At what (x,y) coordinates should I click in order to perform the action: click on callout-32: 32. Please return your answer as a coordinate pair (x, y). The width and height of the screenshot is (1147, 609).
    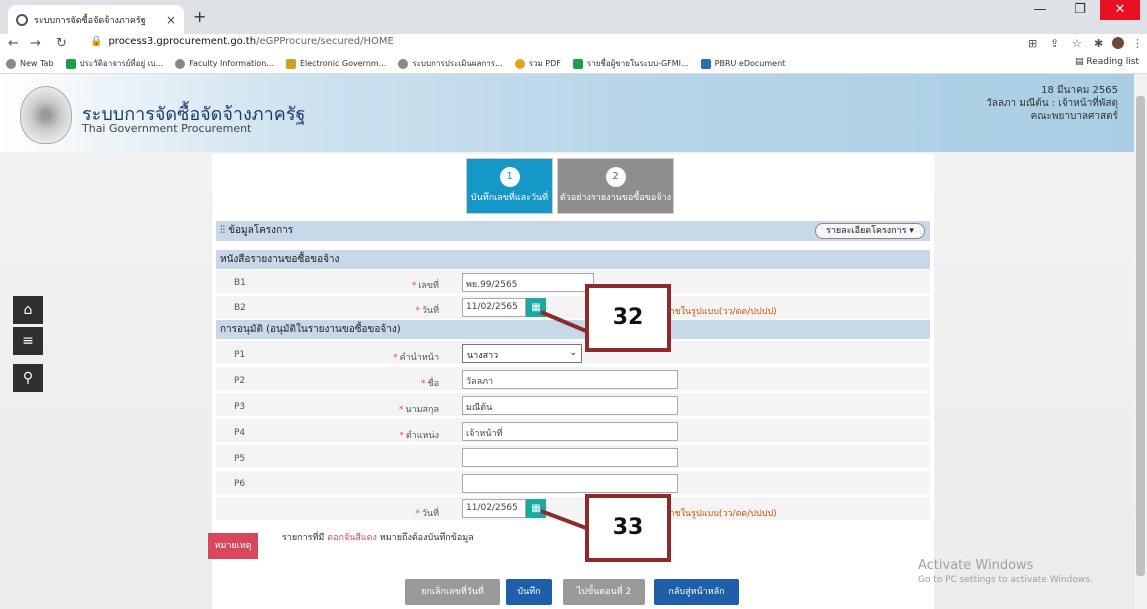
    Looking at the image, I should click on (628, 318).